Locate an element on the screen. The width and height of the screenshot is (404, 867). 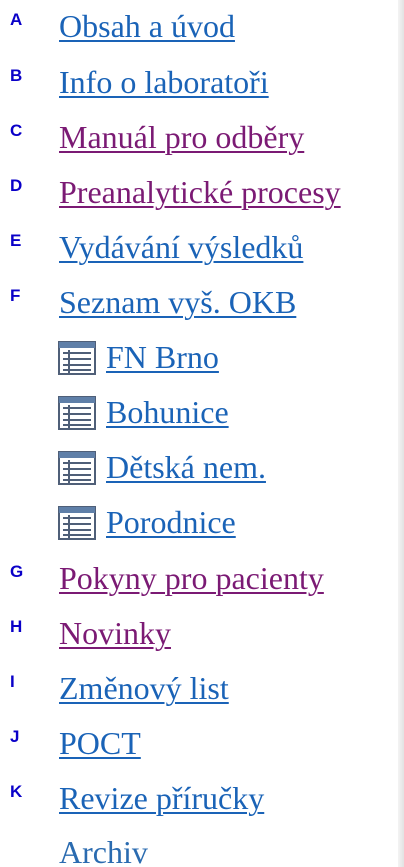
marker-k: K is located at coordinates (16, 791).